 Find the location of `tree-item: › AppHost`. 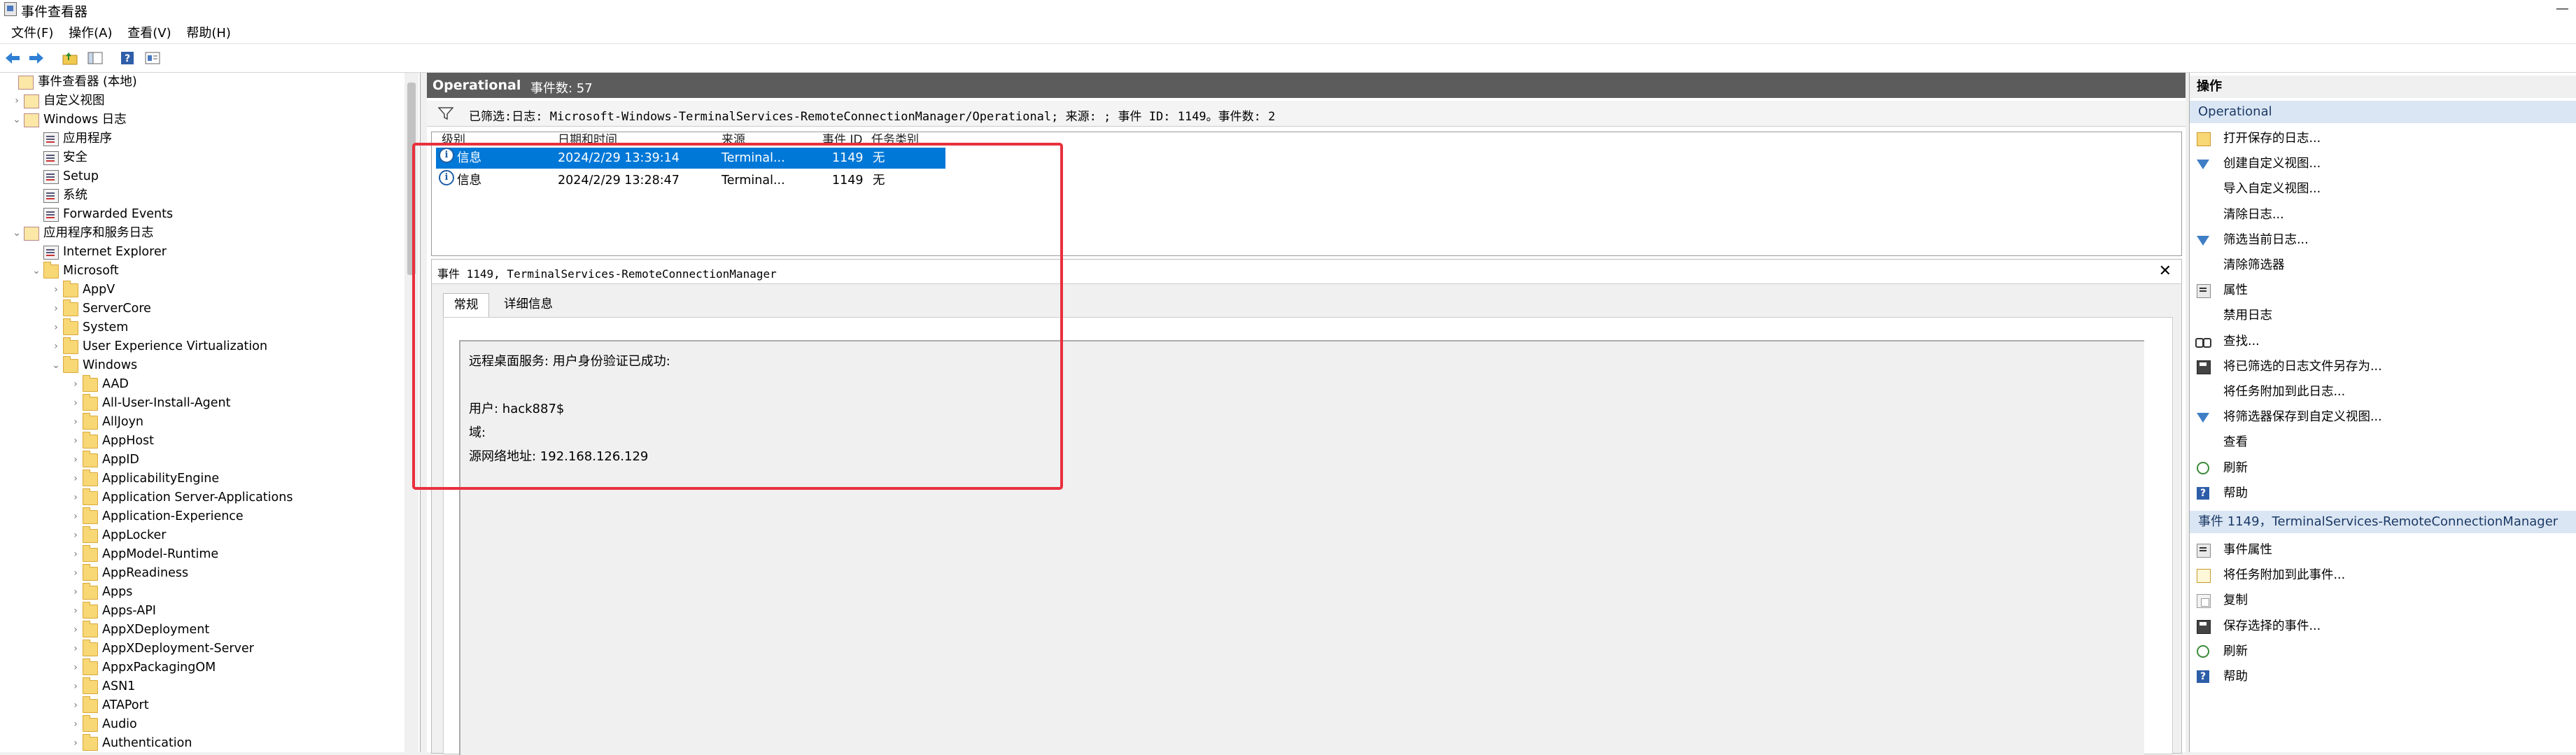

tree-item: › AppHost is located at coordinates (201, 441).